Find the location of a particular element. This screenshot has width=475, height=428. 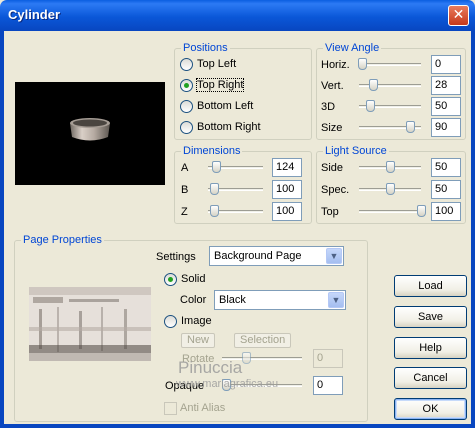

dimension-b-input: 100 is located at coordinates (287, 189).